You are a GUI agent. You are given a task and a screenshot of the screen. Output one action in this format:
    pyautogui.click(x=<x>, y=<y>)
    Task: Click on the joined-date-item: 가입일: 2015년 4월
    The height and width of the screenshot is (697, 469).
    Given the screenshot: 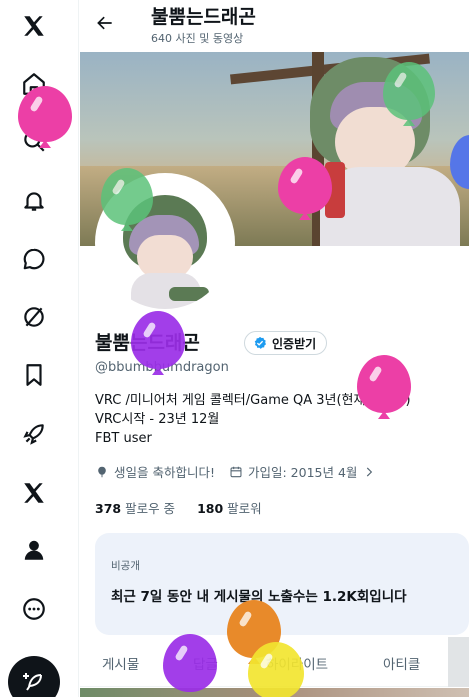 What is the action you would take?
    pyautogui.click(x=302, y=471)
    